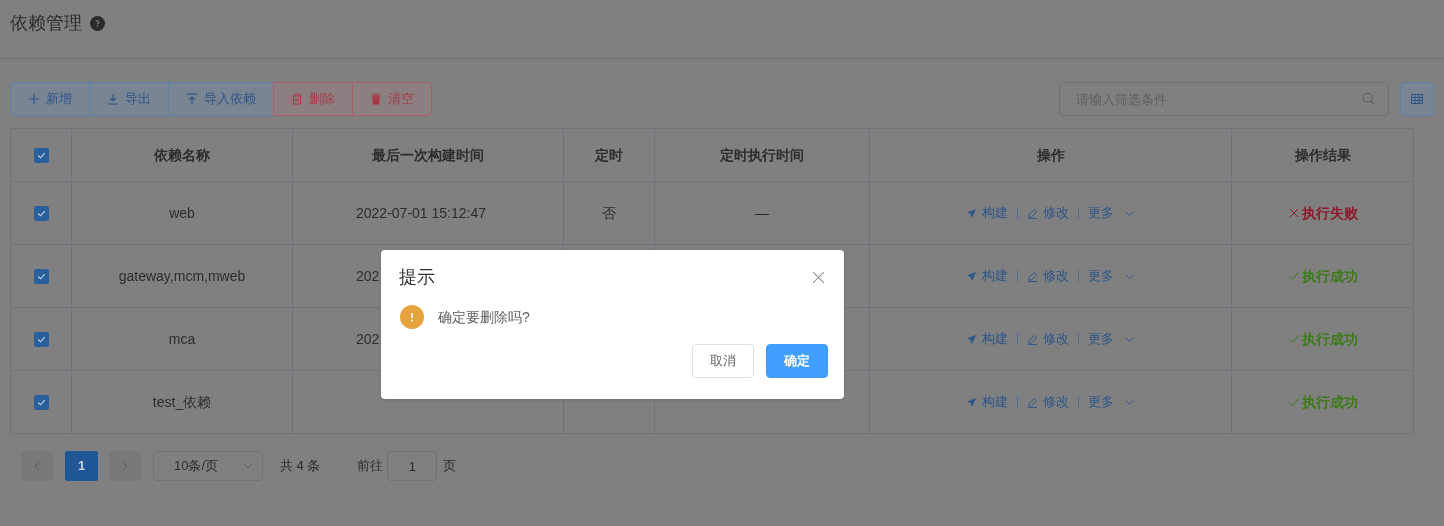  Describe the element at coordinates (81, 466) in the screenshot. I see `page-button: 1` at that location.